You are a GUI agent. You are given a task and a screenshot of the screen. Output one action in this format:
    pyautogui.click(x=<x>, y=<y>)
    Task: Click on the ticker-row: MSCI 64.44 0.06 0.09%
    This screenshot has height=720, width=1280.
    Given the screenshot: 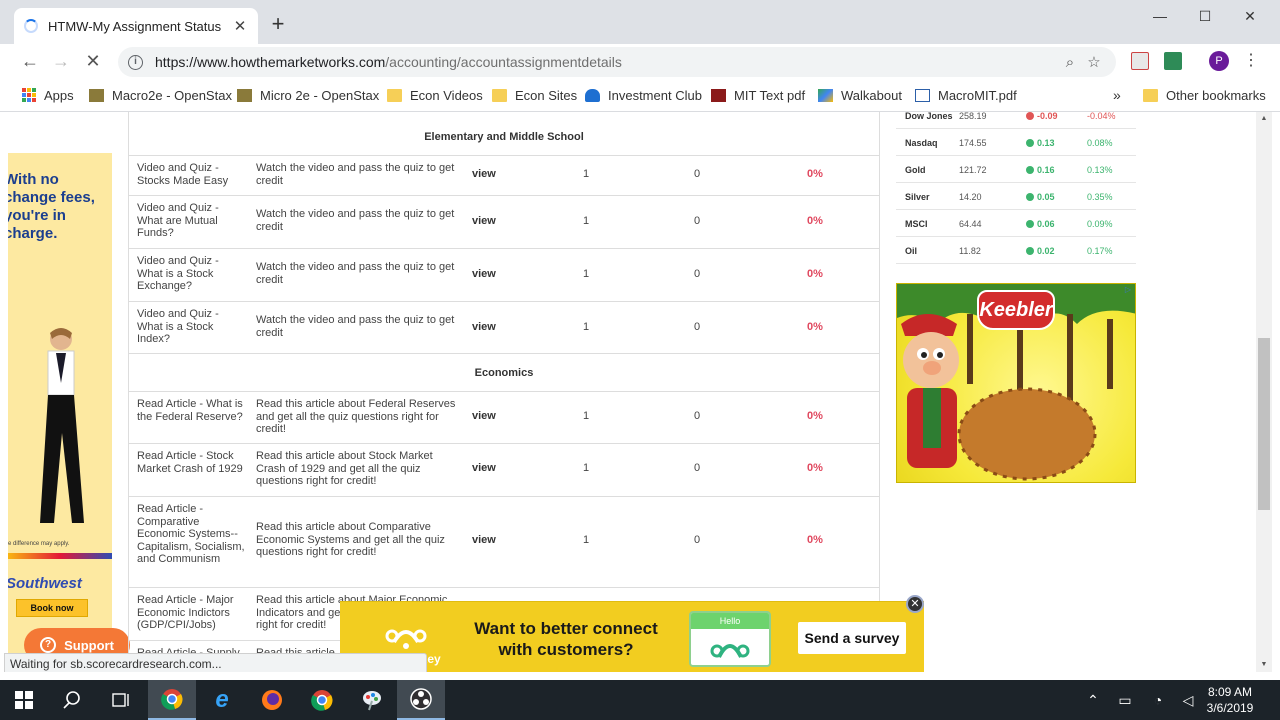 What is the action you would take?
    pyautogui.click(x=1016, y=223)
    